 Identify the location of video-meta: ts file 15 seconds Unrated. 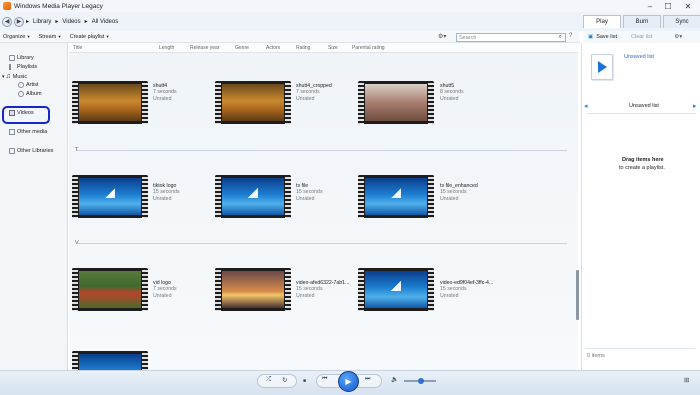
(309, 192).